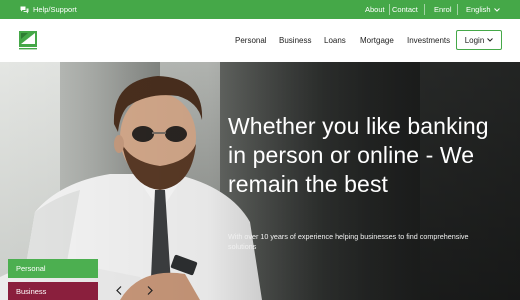 This screenshot has width=520, height=300. What do you see at coordinates (478, 9) in the screenshot?
I see `language-label: English` at bounding box center [478, 9].